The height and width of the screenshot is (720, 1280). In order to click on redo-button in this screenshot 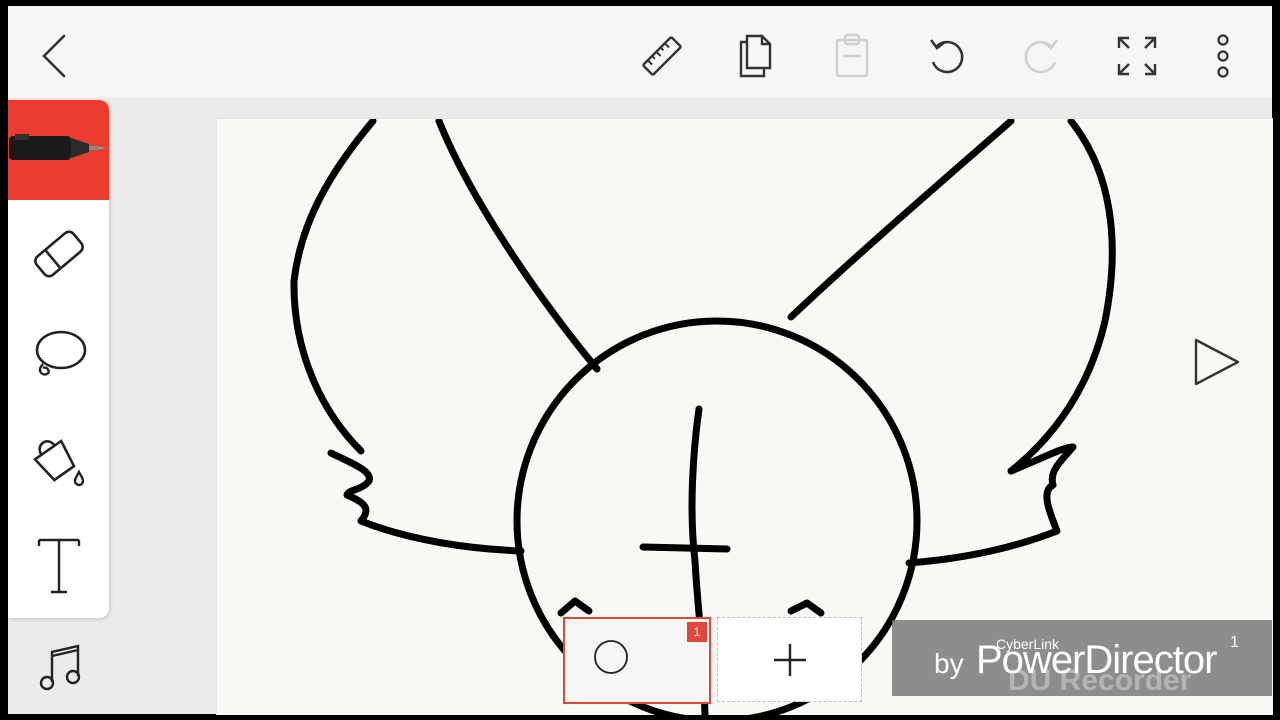, I will do `click(1041, 56)`.